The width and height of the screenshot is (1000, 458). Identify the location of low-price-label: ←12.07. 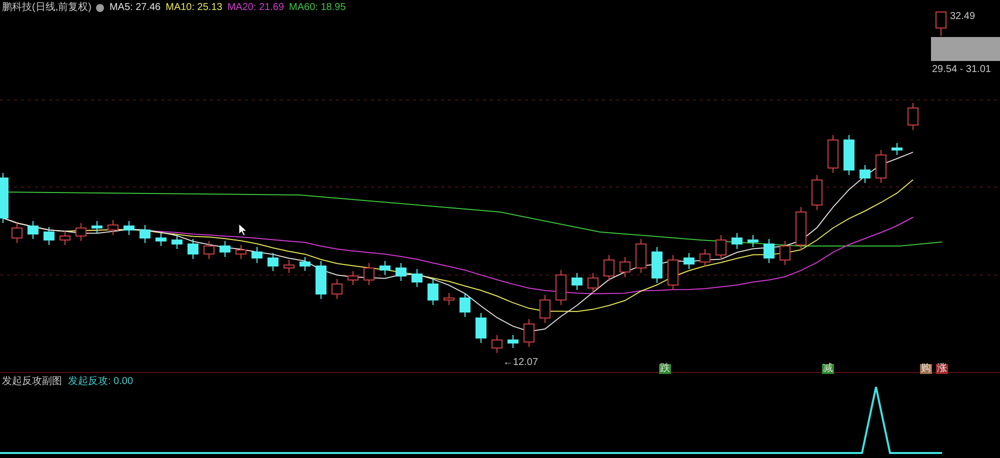
(520, 363).